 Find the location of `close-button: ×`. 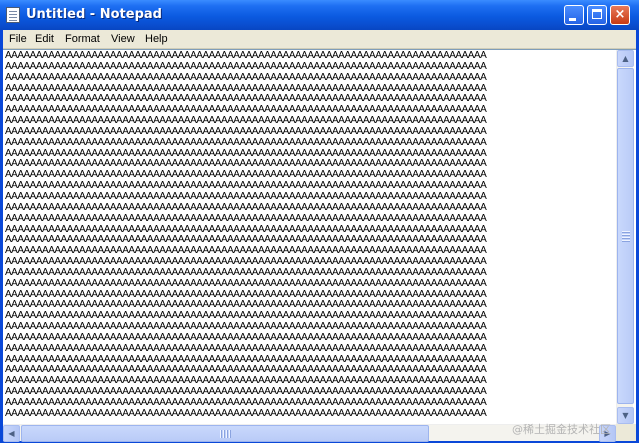

close-button: × is located at coordinates (620, 15).